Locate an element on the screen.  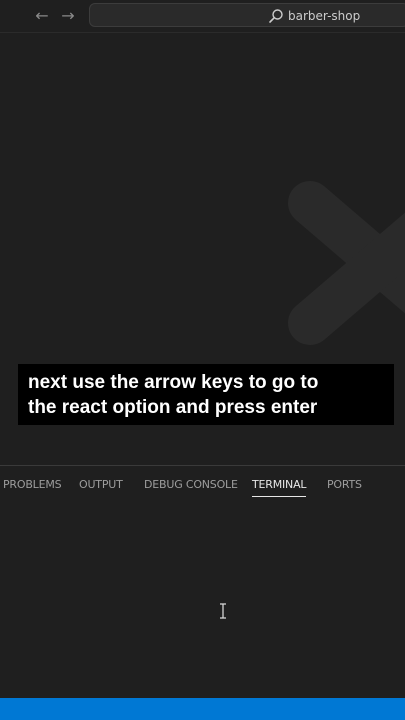
search-icon is located at coordinates (276, 16).